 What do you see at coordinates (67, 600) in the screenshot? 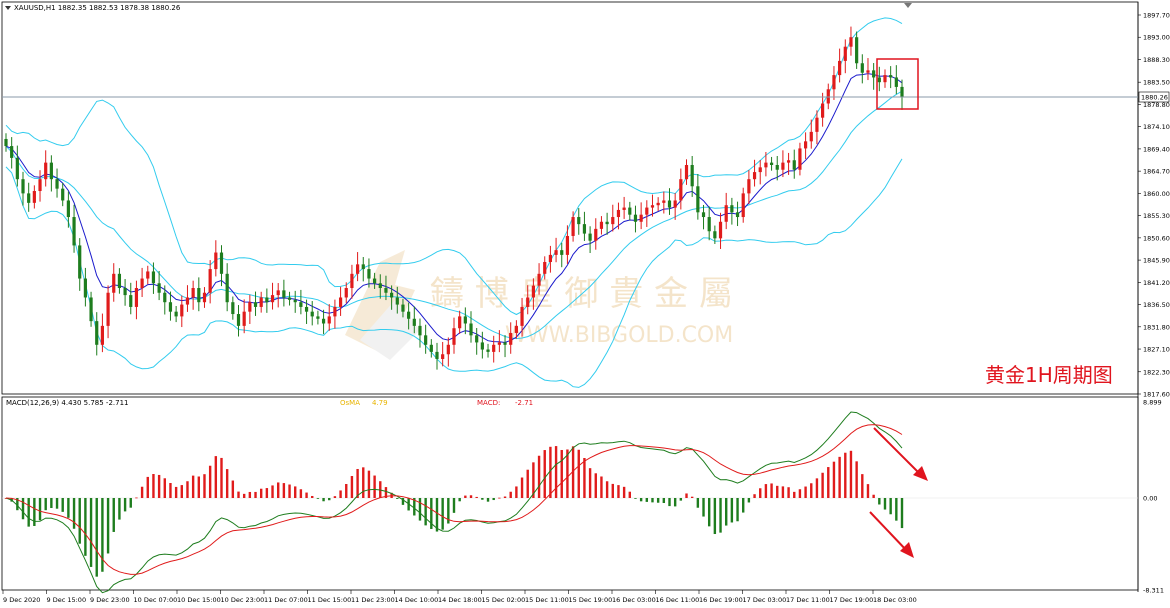
I see `time-tick-label: 9 Dec 15:00` at bounding box center [67, 600].